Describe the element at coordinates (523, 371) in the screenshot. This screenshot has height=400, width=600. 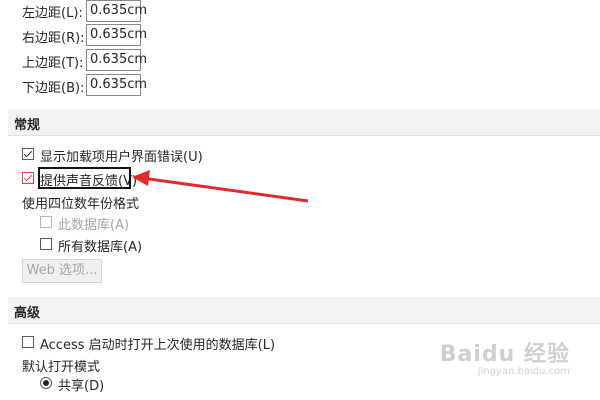
I see `baidu-watermark-url: jingyan.baidu.com` at that location.